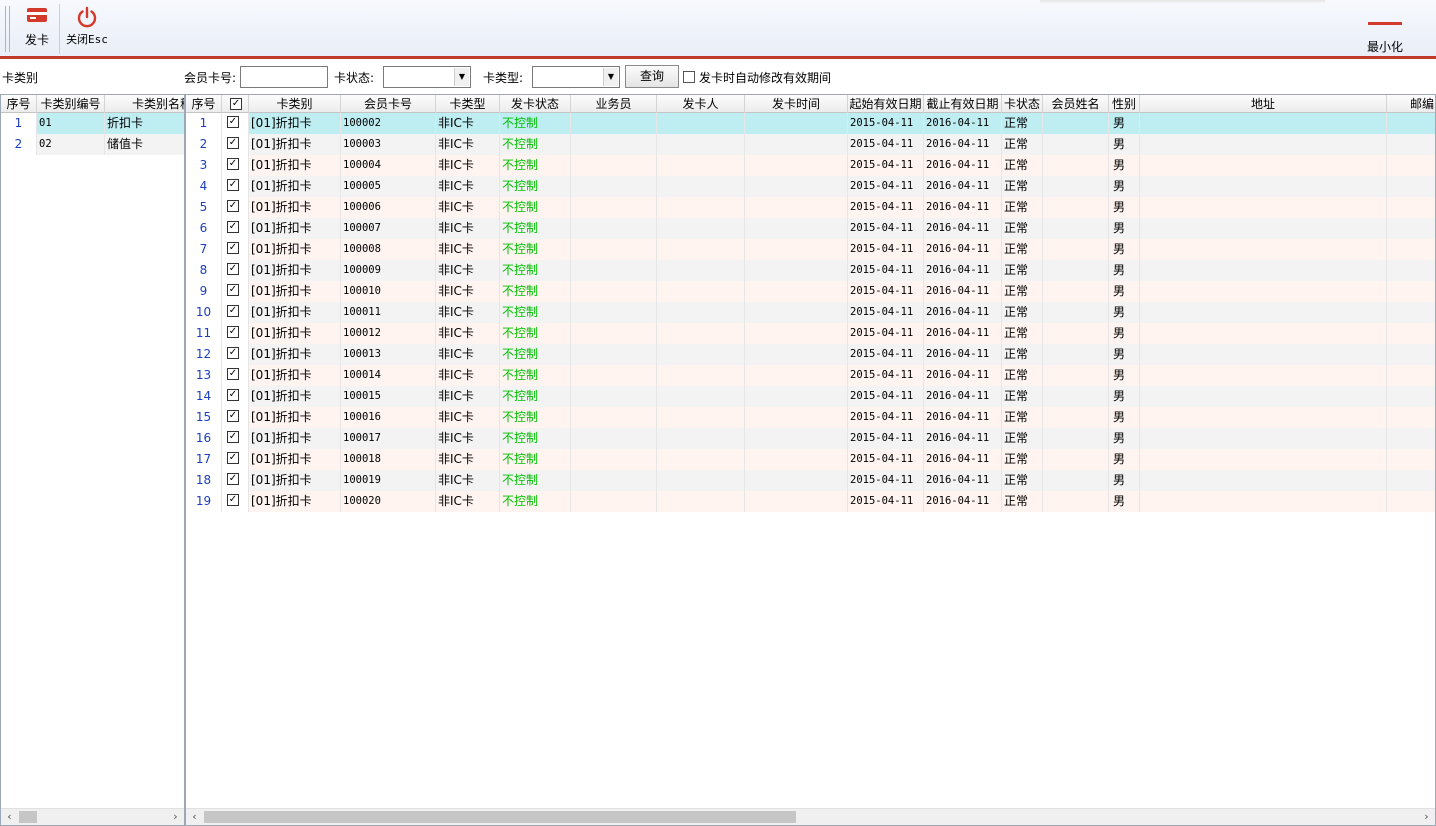  Describe the element at coordinates (284, 77) in the screenshot. I see `member-card-no-input` at that location.